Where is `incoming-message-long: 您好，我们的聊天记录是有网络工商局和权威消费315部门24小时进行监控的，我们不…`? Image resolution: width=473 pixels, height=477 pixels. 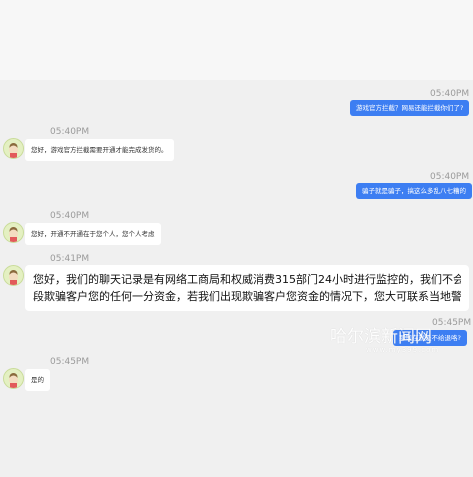
incoming-message-long: 您好，我们的聊天记录是有网络工商局和权威消费315部门24小时进行监控的，我们不… is located at coordinates (247, 288).